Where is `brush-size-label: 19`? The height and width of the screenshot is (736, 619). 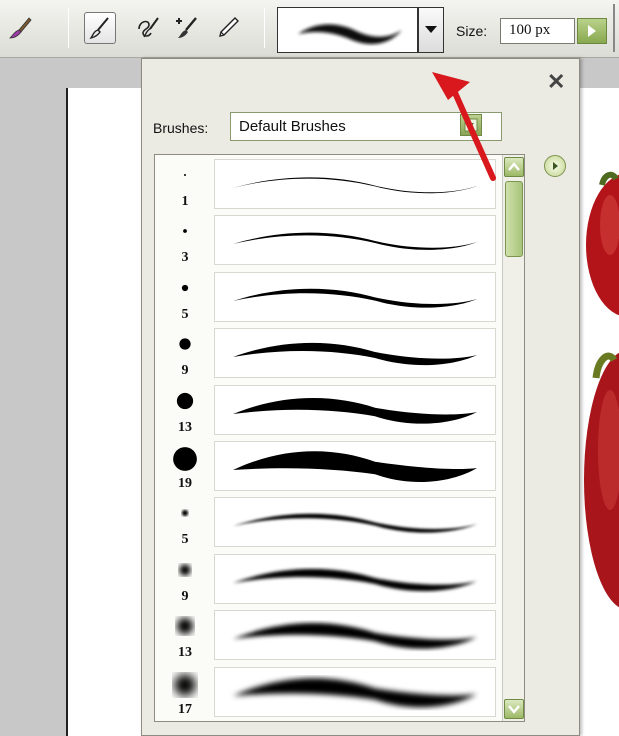
brush-size-label: 19 is located at coordinates (185, 483).